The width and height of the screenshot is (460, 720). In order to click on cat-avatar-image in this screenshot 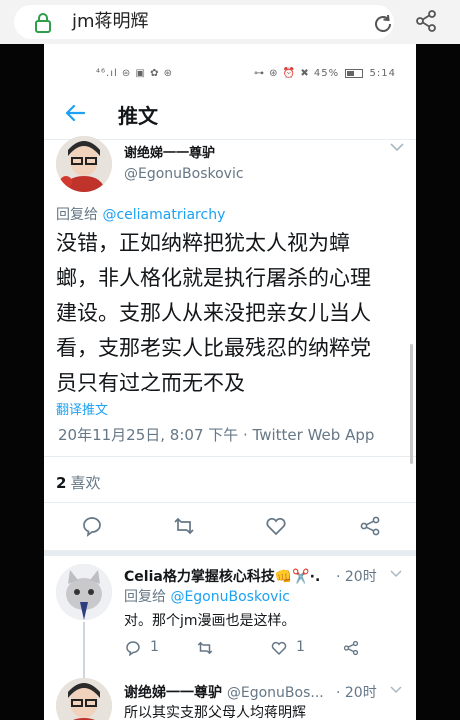, I will do `click(84, 592)`.